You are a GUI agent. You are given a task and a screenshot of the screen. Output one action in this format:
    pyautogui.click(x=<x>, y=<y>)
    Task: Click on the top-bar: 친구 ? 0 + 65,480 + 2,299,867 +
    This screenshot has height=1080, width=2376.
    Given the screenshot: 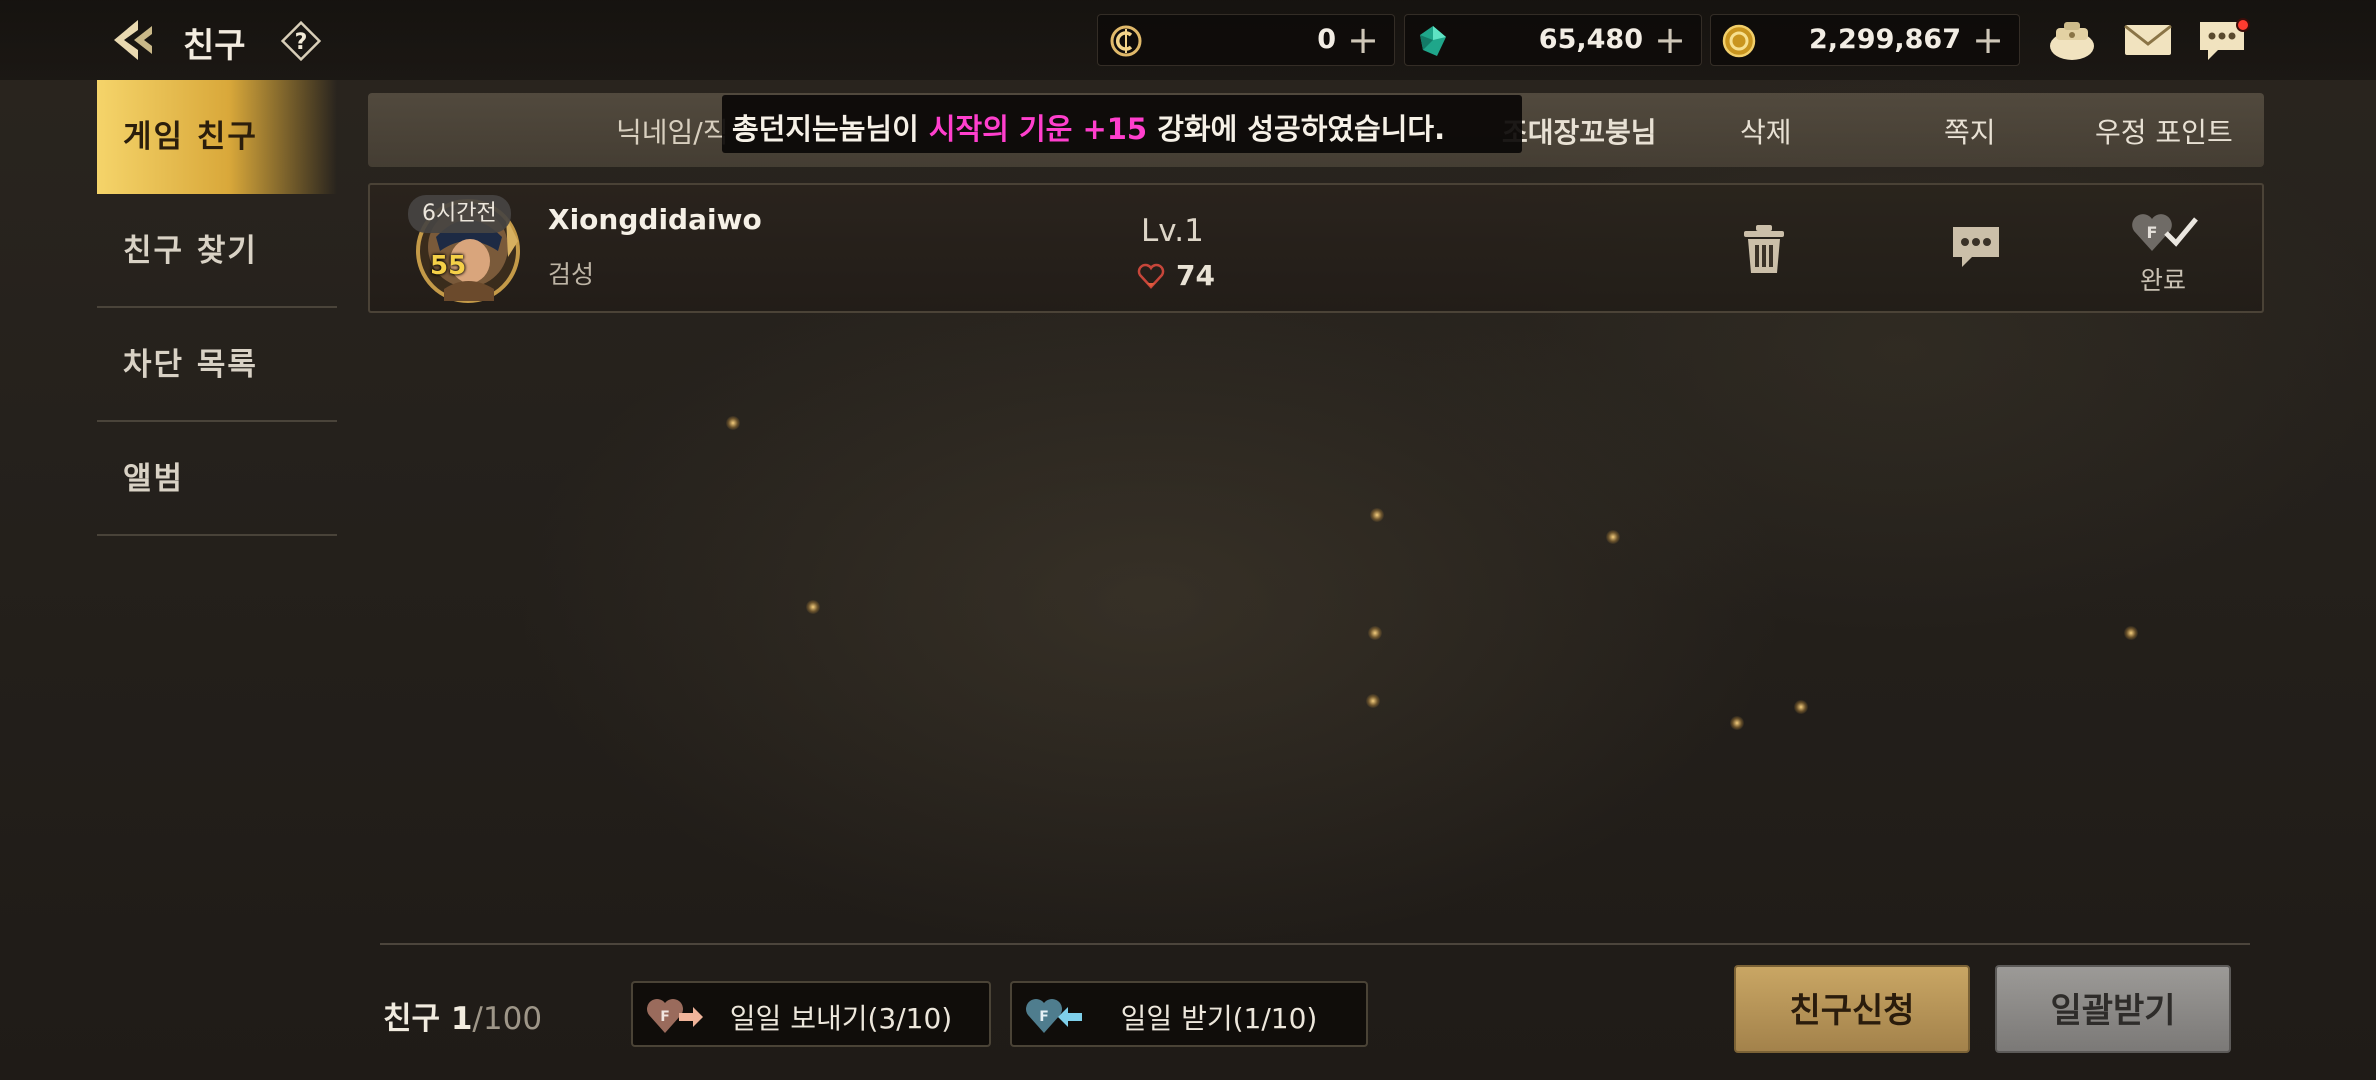 What is the action you would take?
    pyautogui.click(x=1188, y=40)
    